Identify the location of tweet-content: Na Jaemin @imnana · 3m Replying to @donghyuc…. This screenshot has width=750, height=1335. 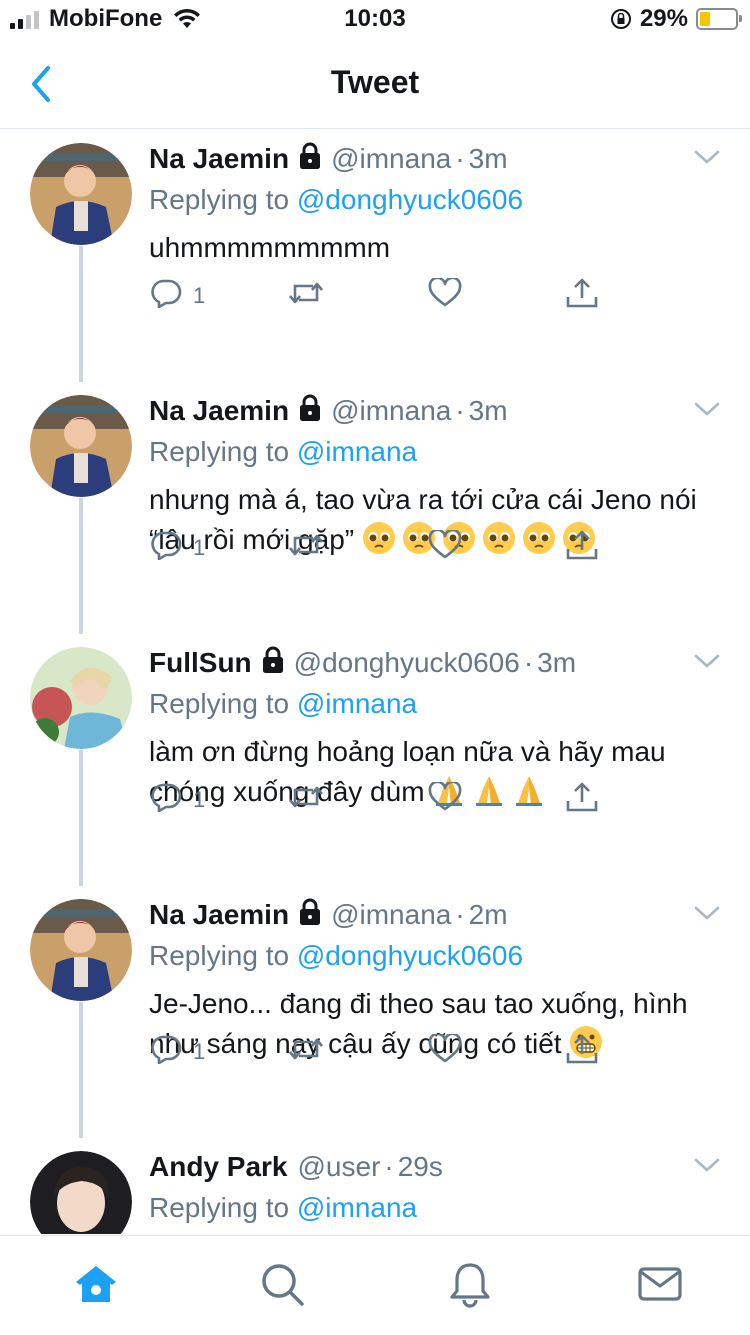
(439, 203).